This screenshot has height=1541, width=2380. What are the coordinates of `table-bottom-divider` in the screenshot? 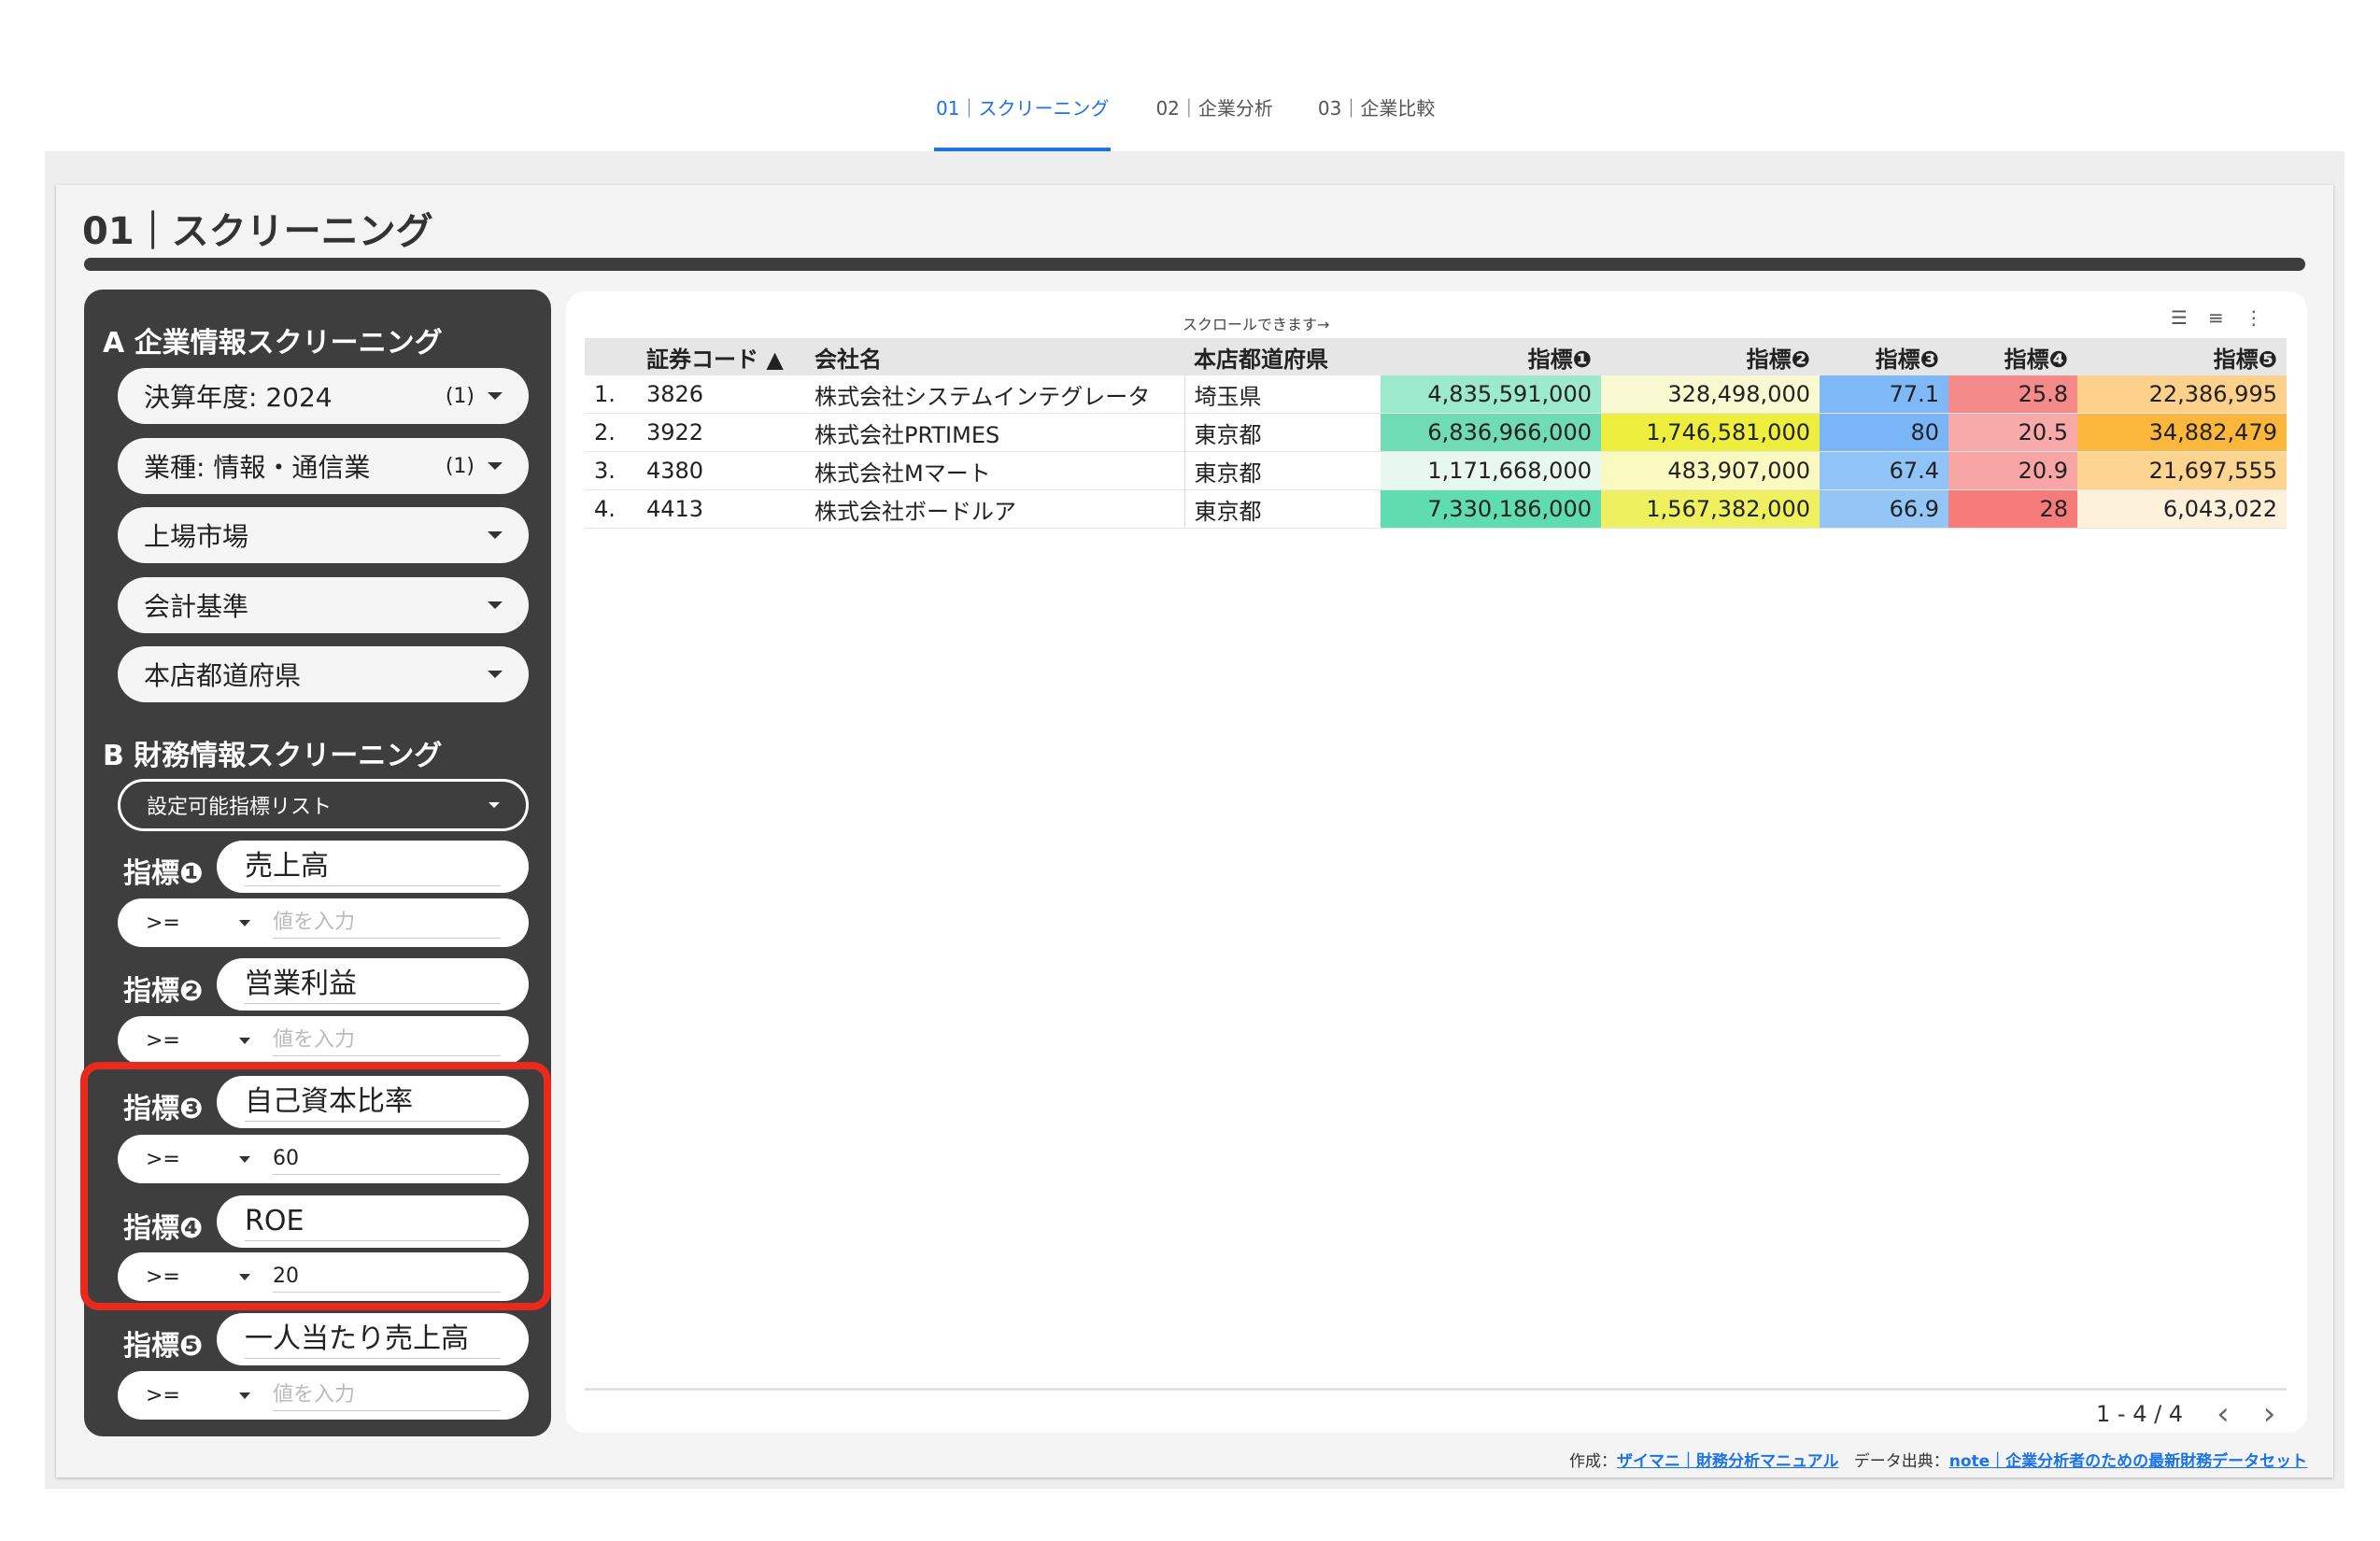 It's located at (1436, 1389).